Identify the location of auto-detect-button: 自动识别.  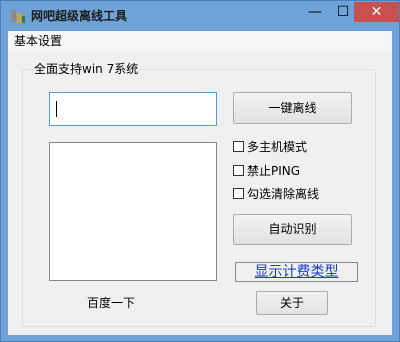
(292, 229).